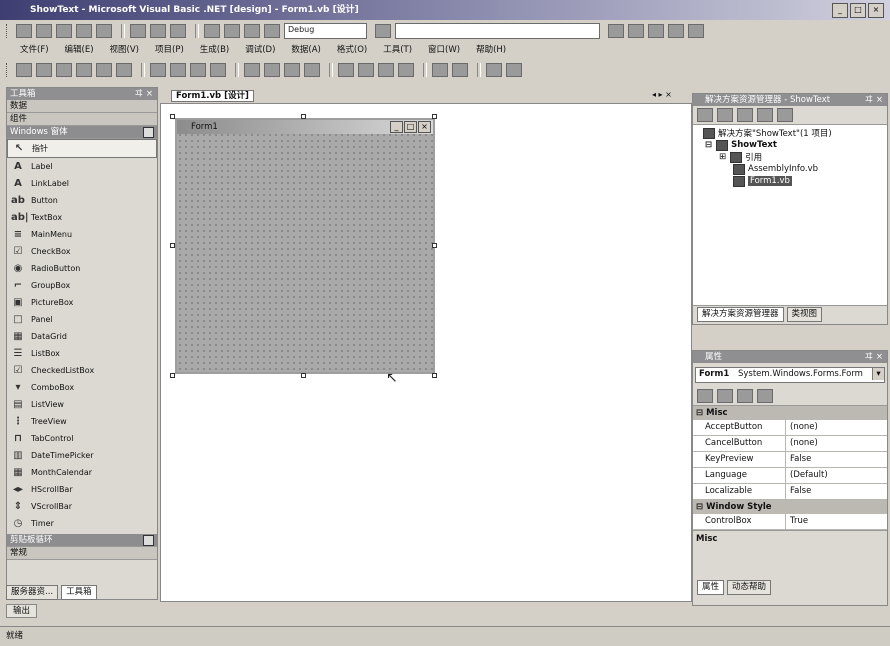 The height and width of the screenshot is (646, 890). Describe the element at coordinates (740, 314) in the screenshot. I see `tab-solution-explorer: 解决方案资源管理器` at that location.